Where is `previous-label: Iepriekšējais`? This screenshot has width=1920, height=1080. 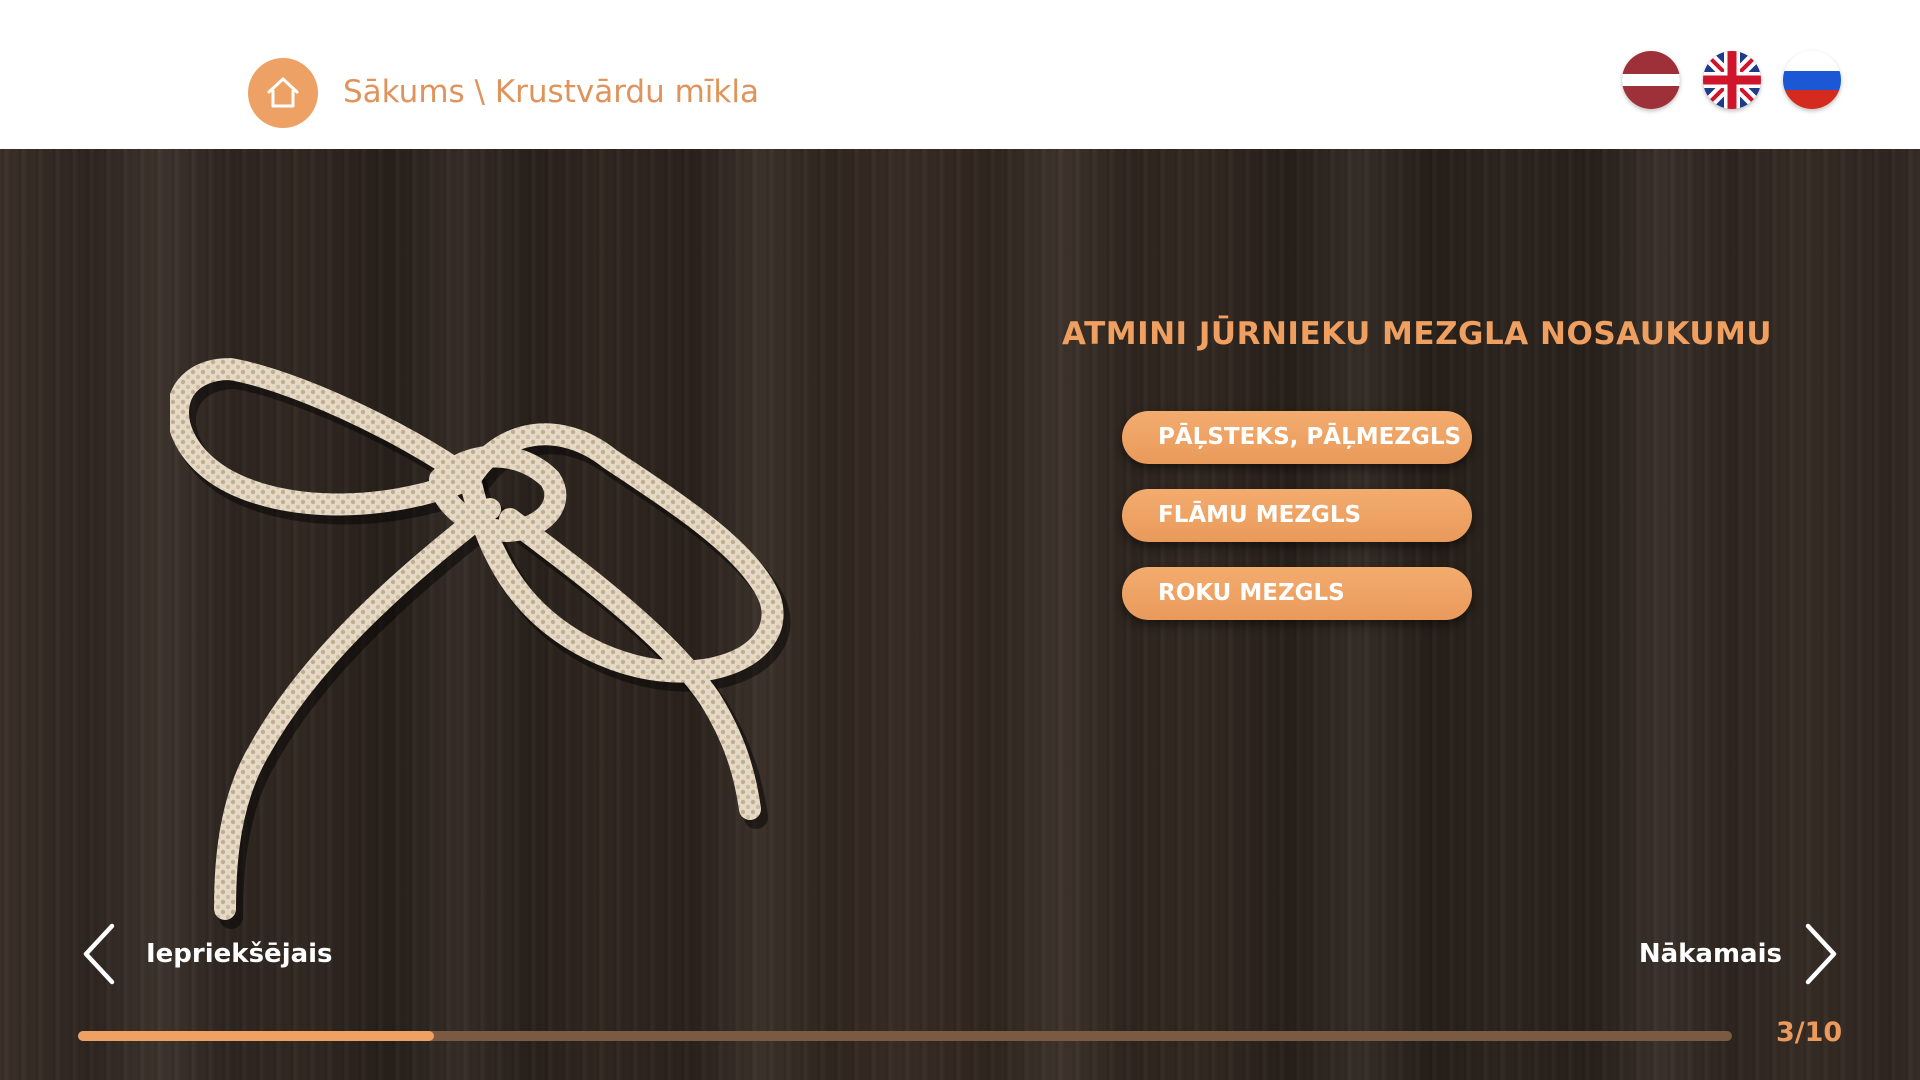
previous-label: Iepriekšējais is located at coordinates (239, 954).